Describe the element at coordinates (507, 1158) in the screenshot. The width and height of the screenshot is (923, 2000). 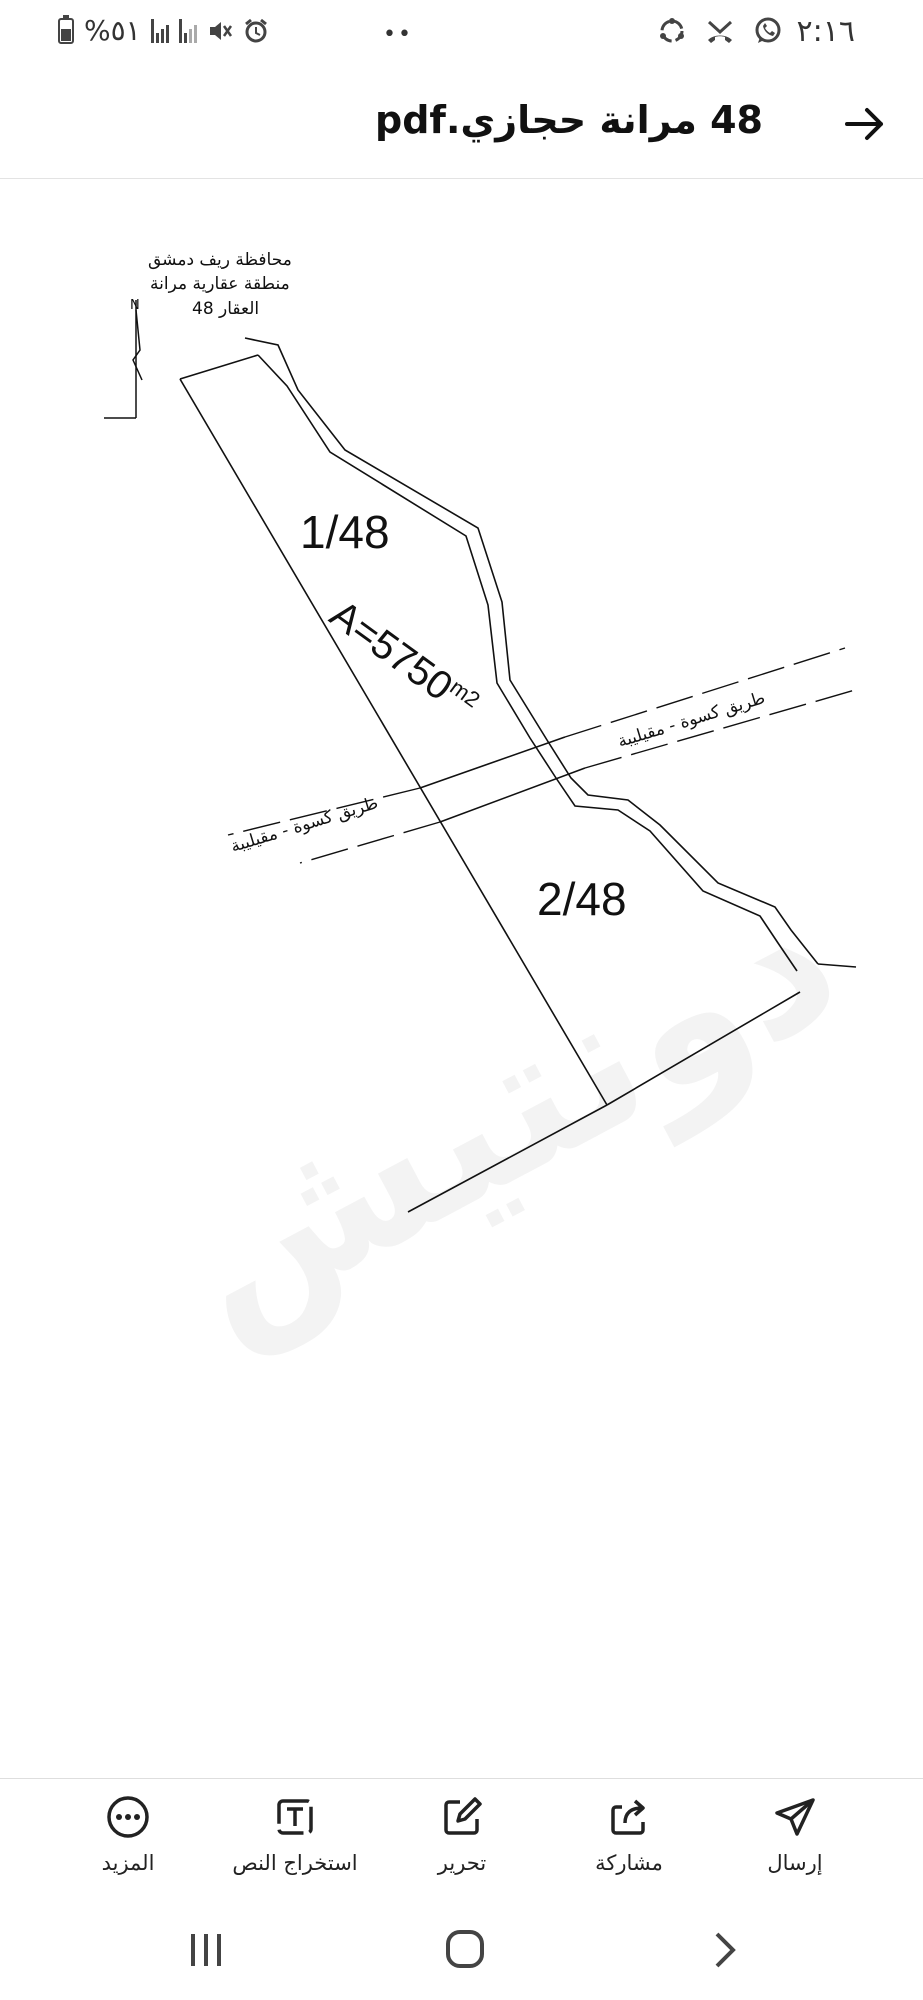
I see `boundary-south` at that location.